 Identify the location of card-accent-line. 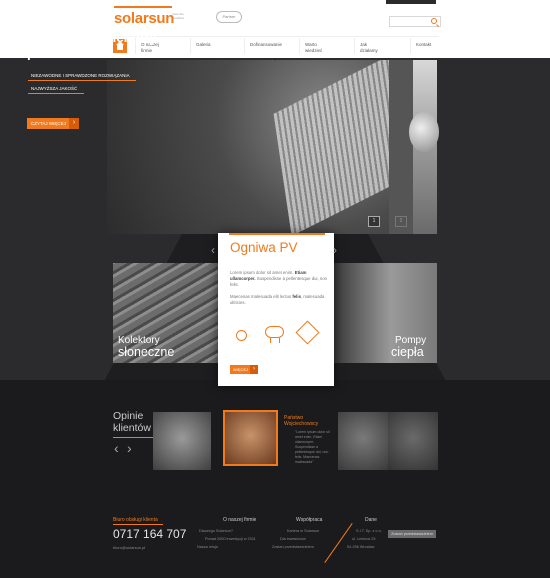
(277, 234).